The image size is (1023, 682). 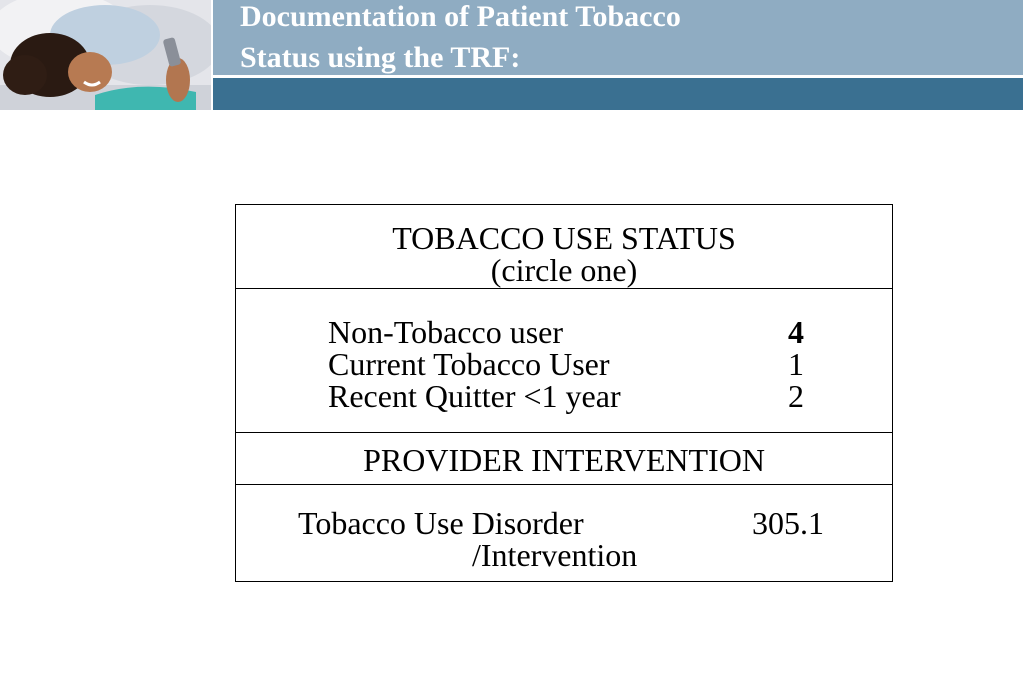 What do you see at coordinates (441, 523) in the screenshot?
I see `diagnosis-label-line-1: Tobacco Use Disorder` at bounding box center [441, 523].